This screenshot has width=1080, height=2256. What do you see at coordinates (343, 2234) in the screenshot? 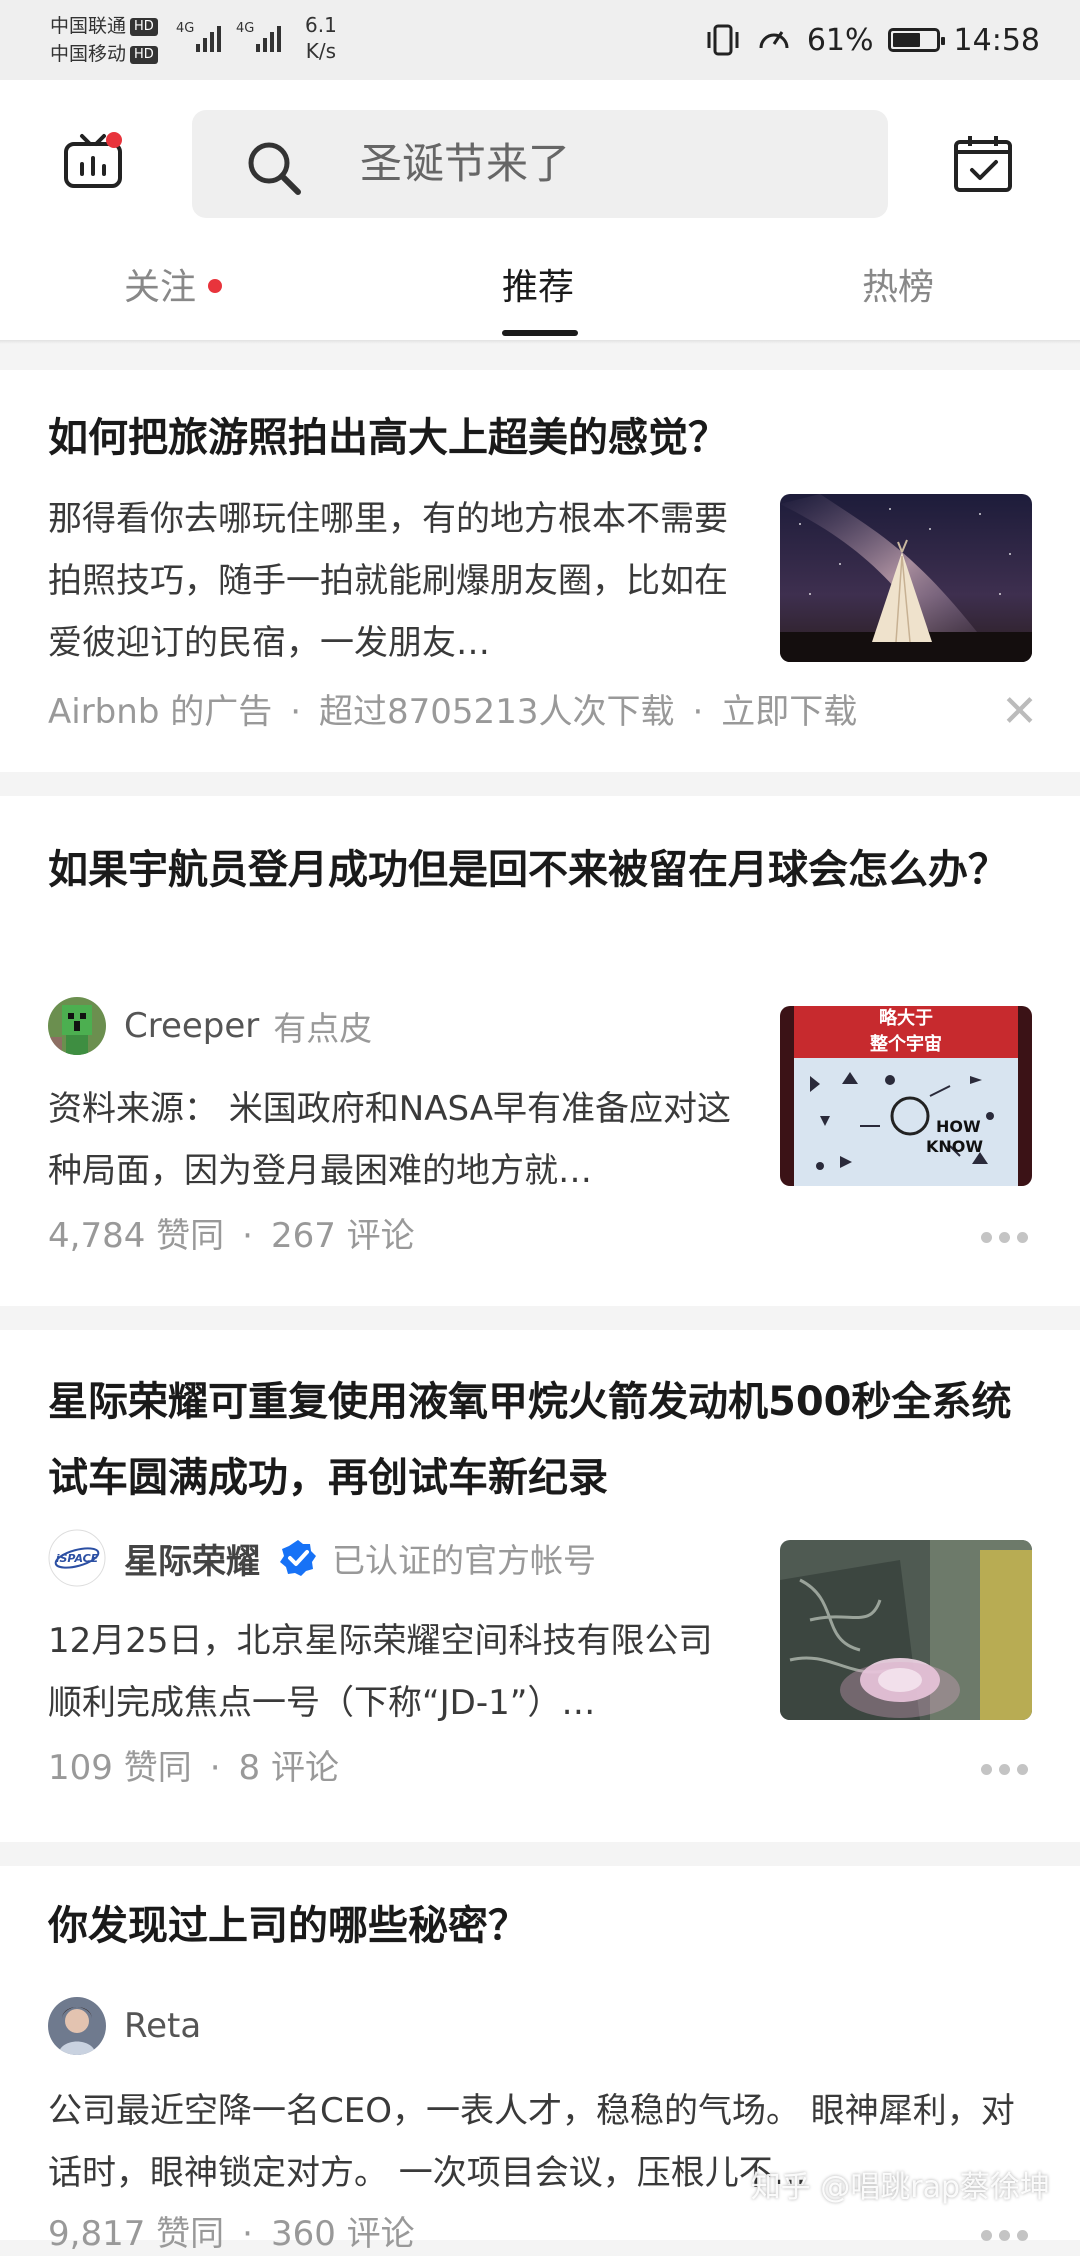
I see `comment-count: 360 评论` at bounding box center [343, 2234].